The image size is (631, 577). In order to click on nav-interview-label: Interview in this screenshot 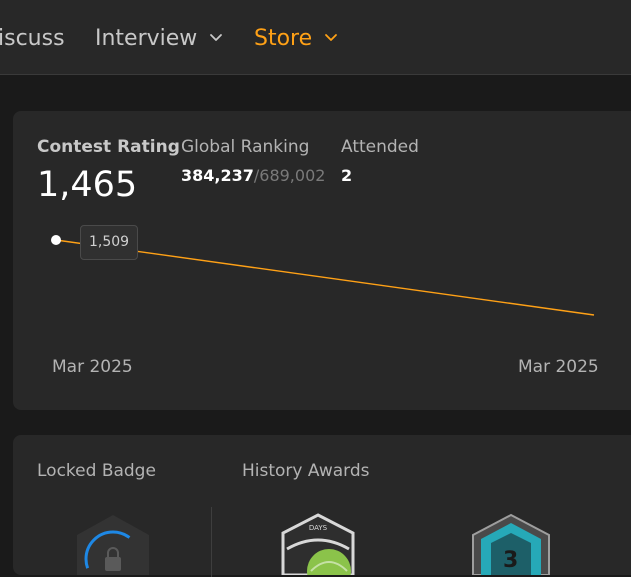, I will do `click(146, 38)`.